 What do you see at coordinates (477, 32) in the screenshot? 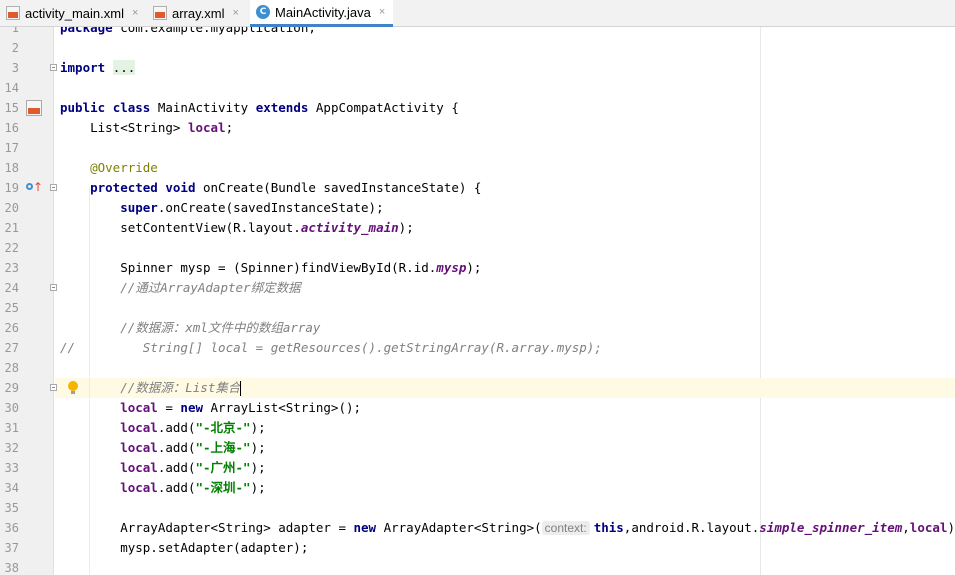
I see `code-line: 1 package com.example.myapplication;` at bounding box center [477, 32].